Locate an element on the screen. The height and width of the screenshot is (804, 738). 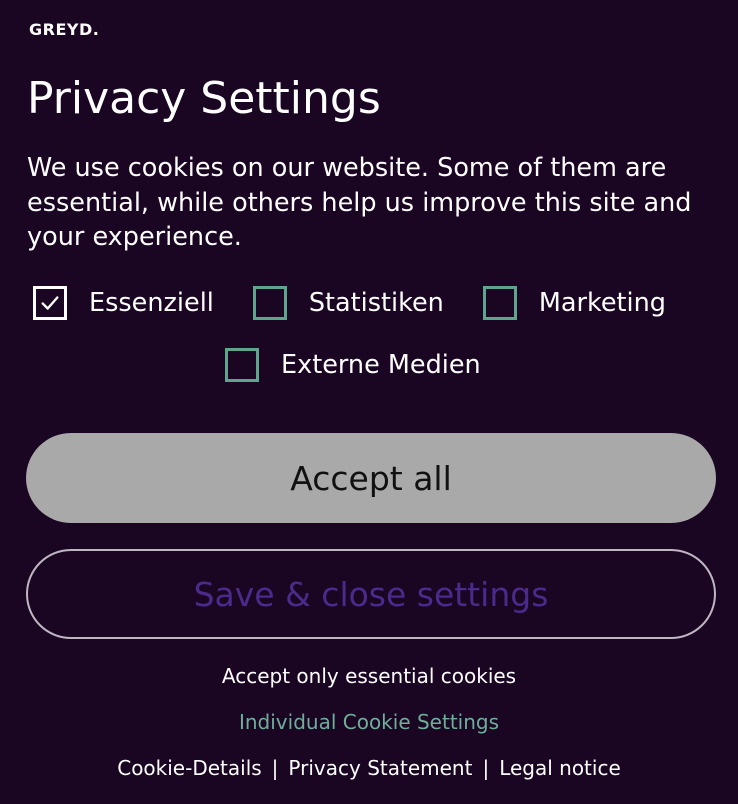
checkbox-externe-medien: Externe Medien is located at coordinates (353, 365).